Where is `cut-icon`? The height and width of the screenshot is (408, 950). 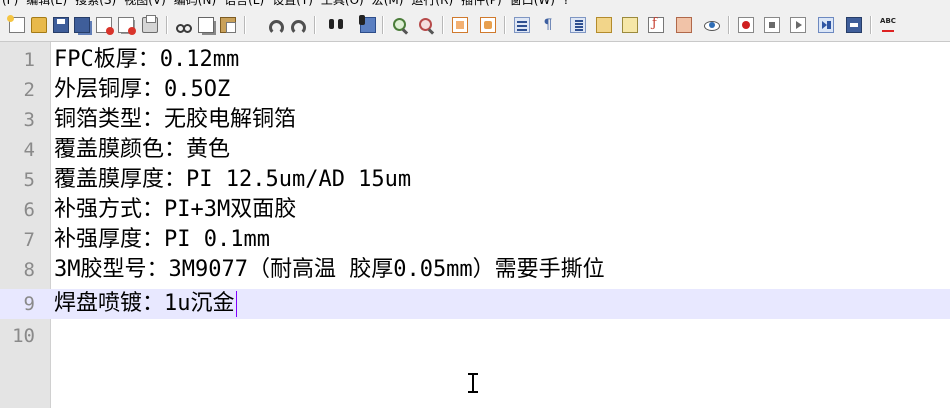
cut-icon is located at coordinates (184, 25).